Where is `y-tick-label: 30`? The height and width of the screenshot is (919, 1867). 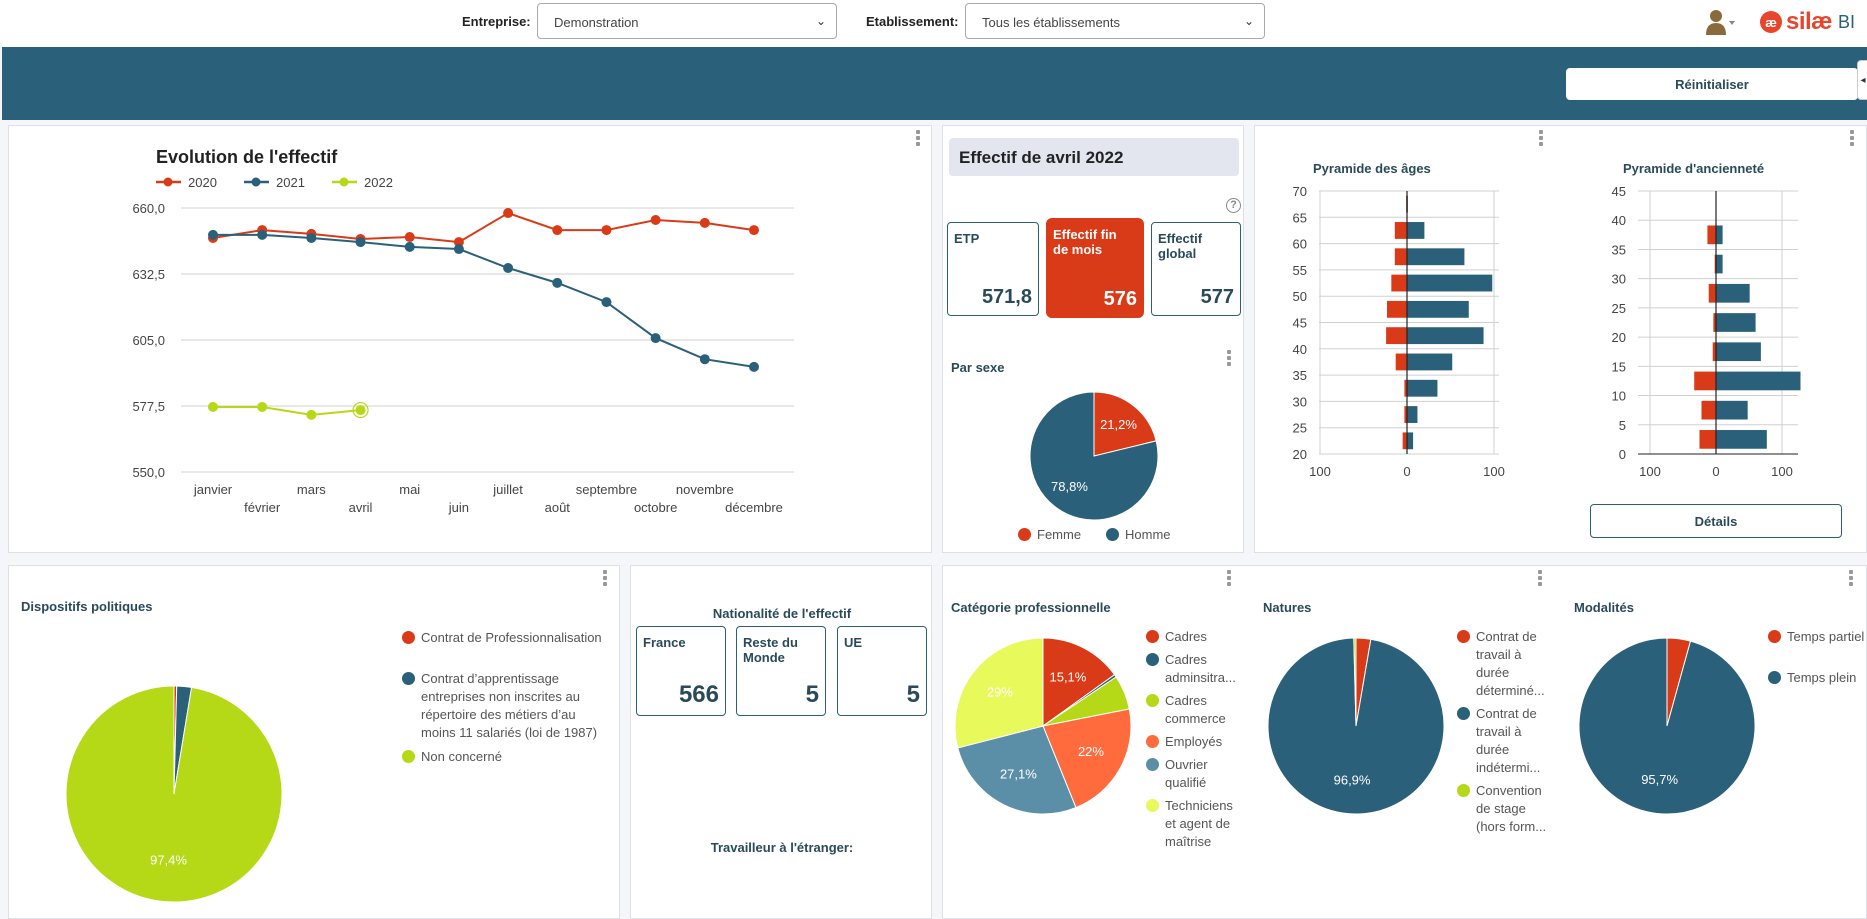 y-tick-label: 30 is located at coordinates (1619, 279).